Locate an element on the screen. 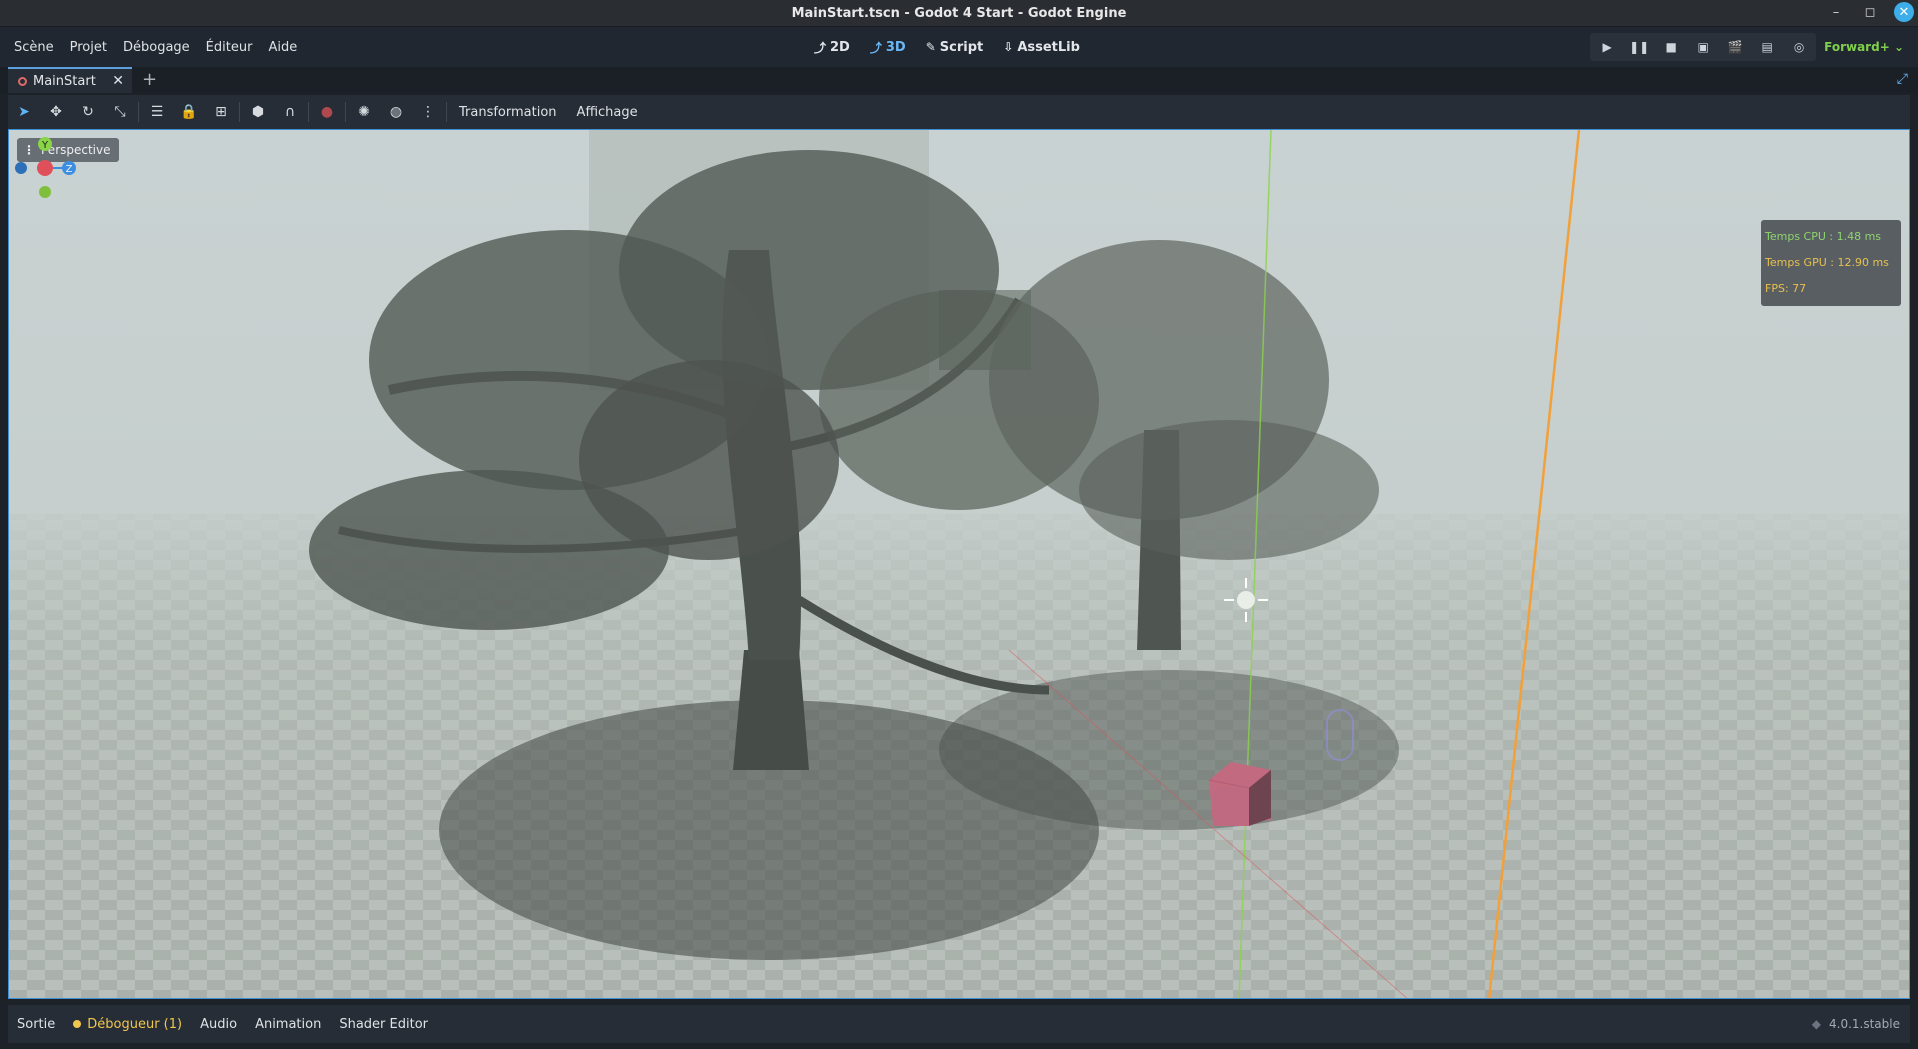  scene-tab-bar: MainStart ✕ + ⤢ is located at coordinates (959, 80).